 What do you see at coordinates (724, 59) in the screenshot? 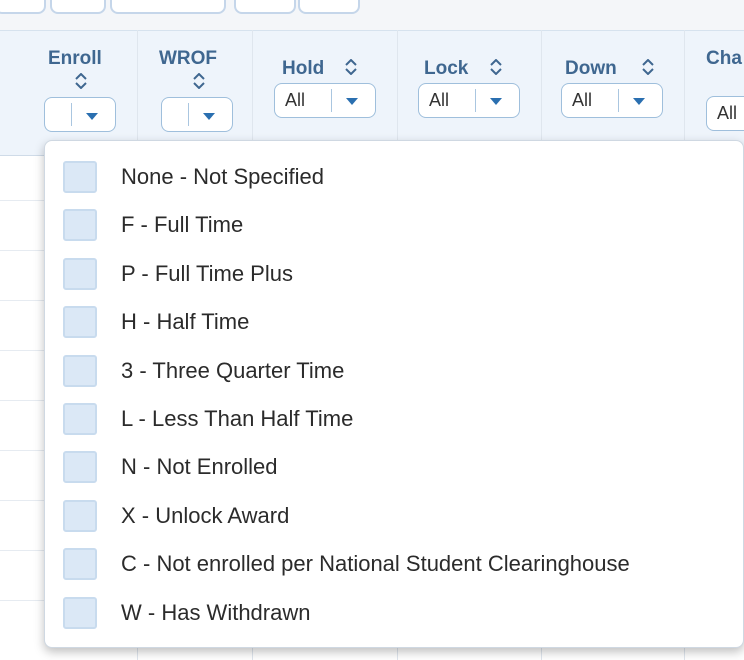
I see `column-label: Cha` at bounding box center [724, 59].